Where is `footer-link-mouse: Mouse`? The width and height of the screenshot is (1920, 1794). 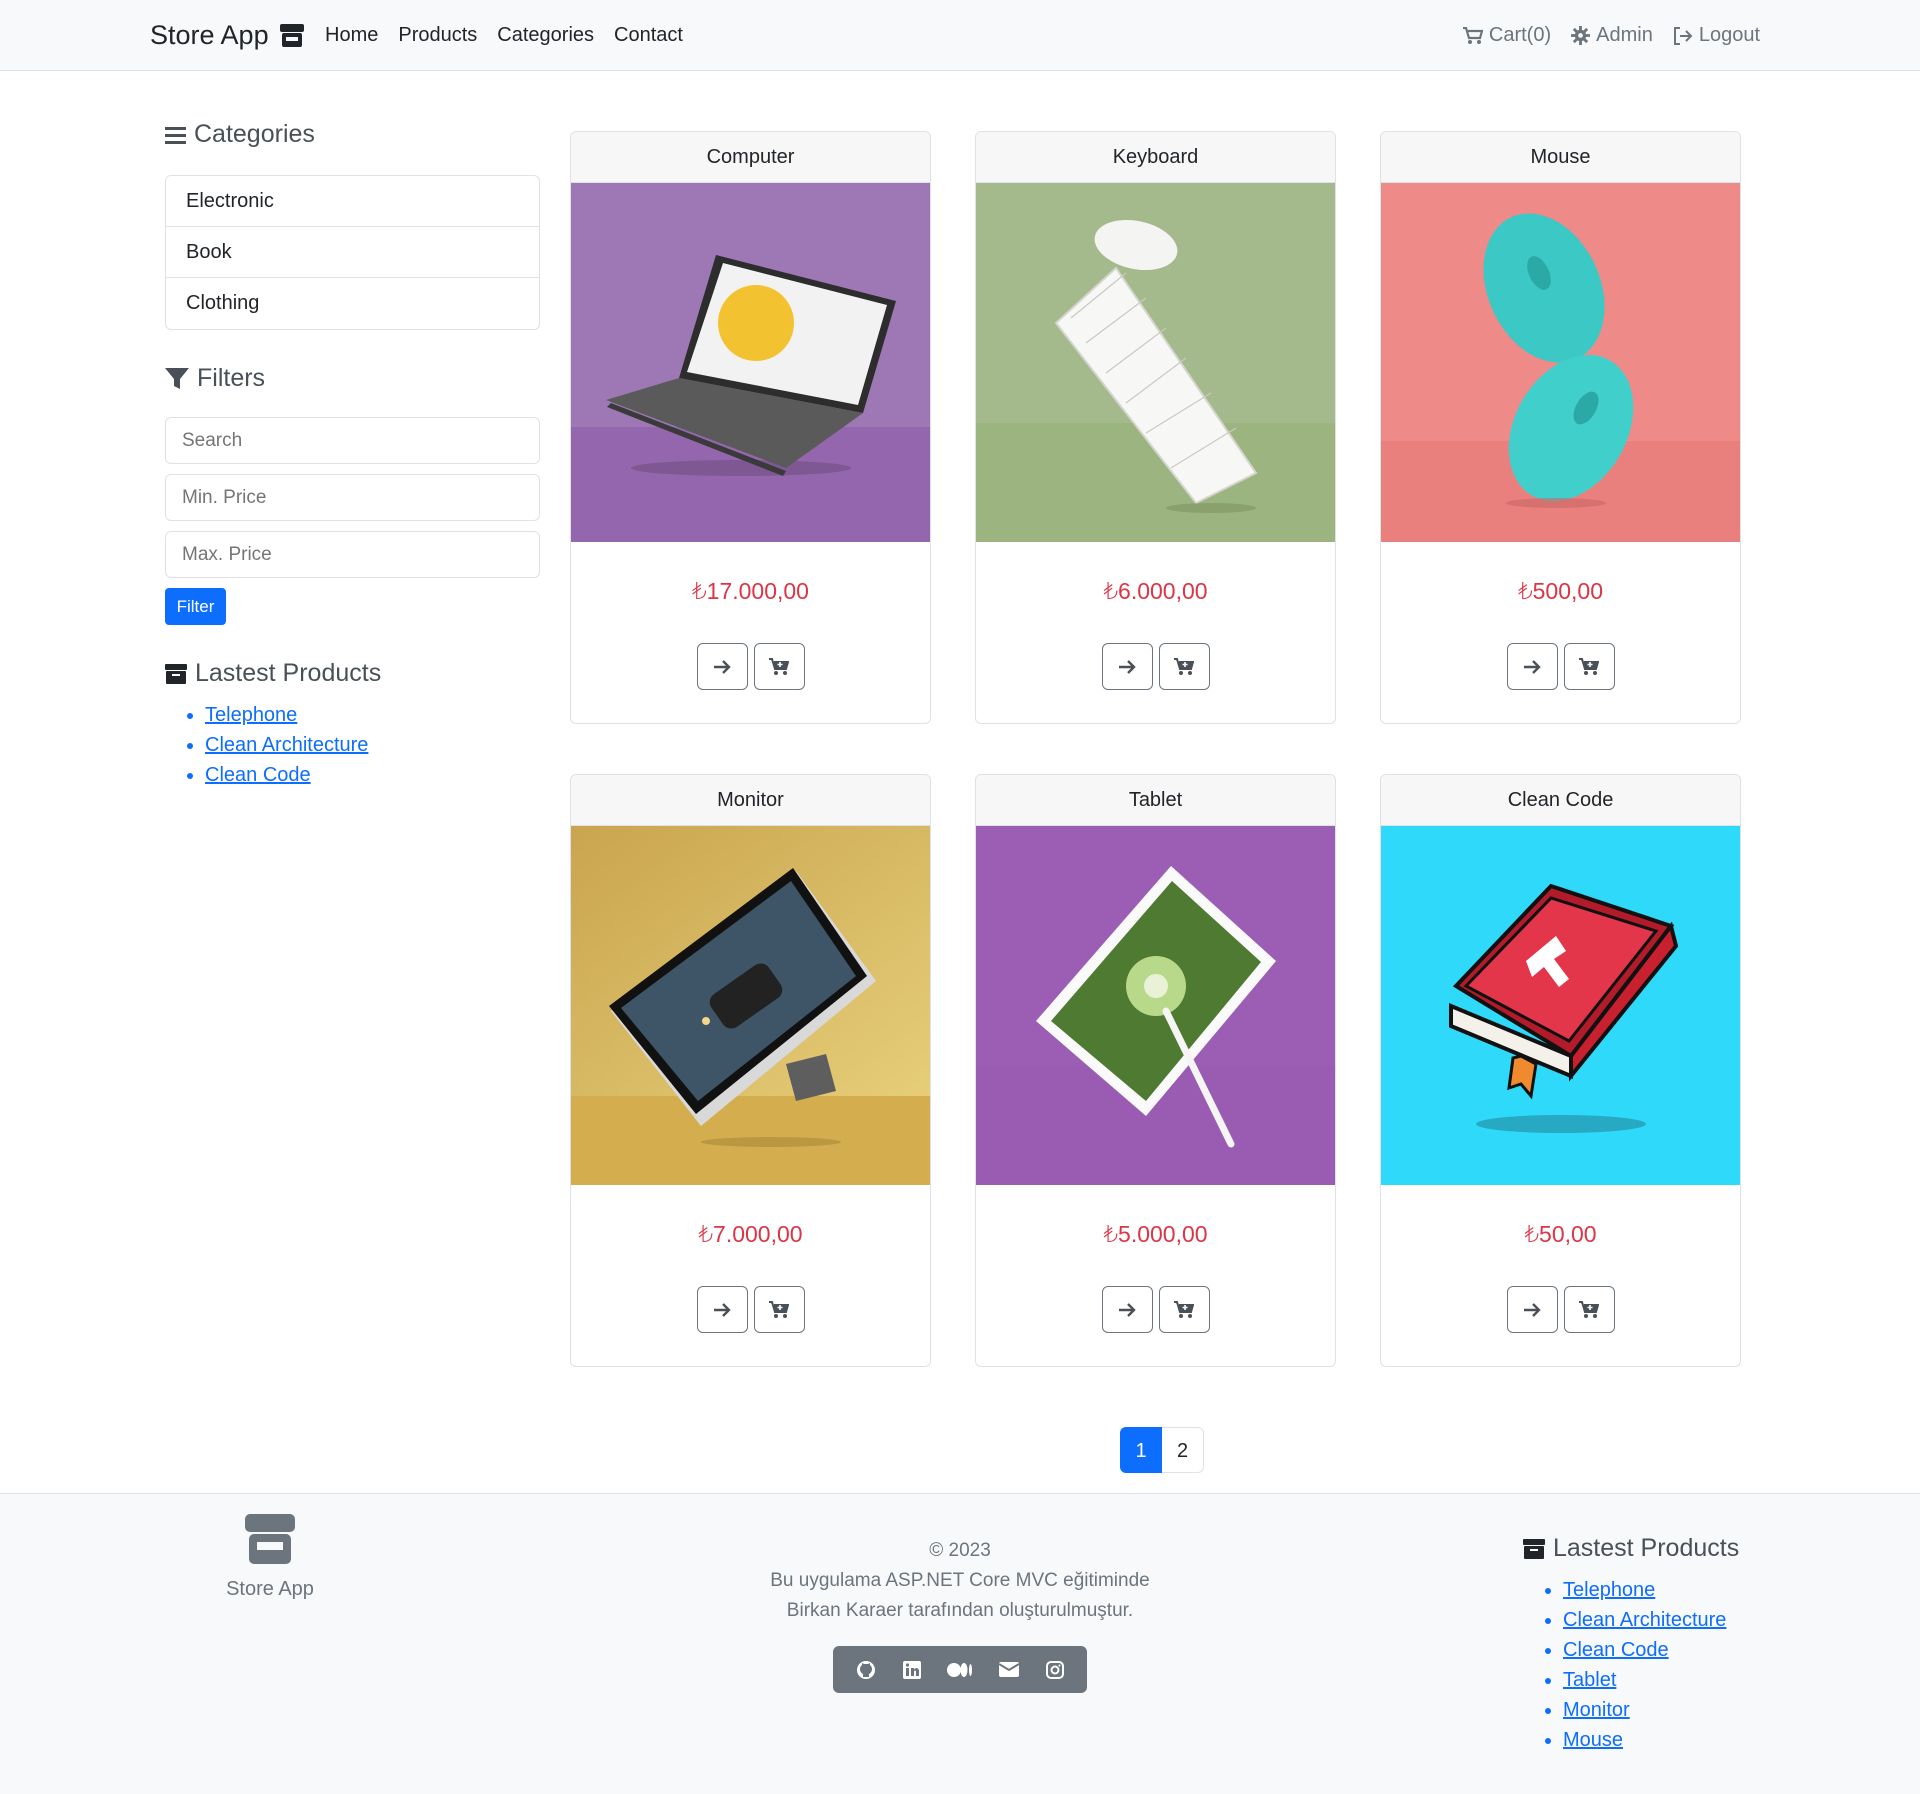 footer-link-mouse: Mouse is located at coordinates (1593, 1740).